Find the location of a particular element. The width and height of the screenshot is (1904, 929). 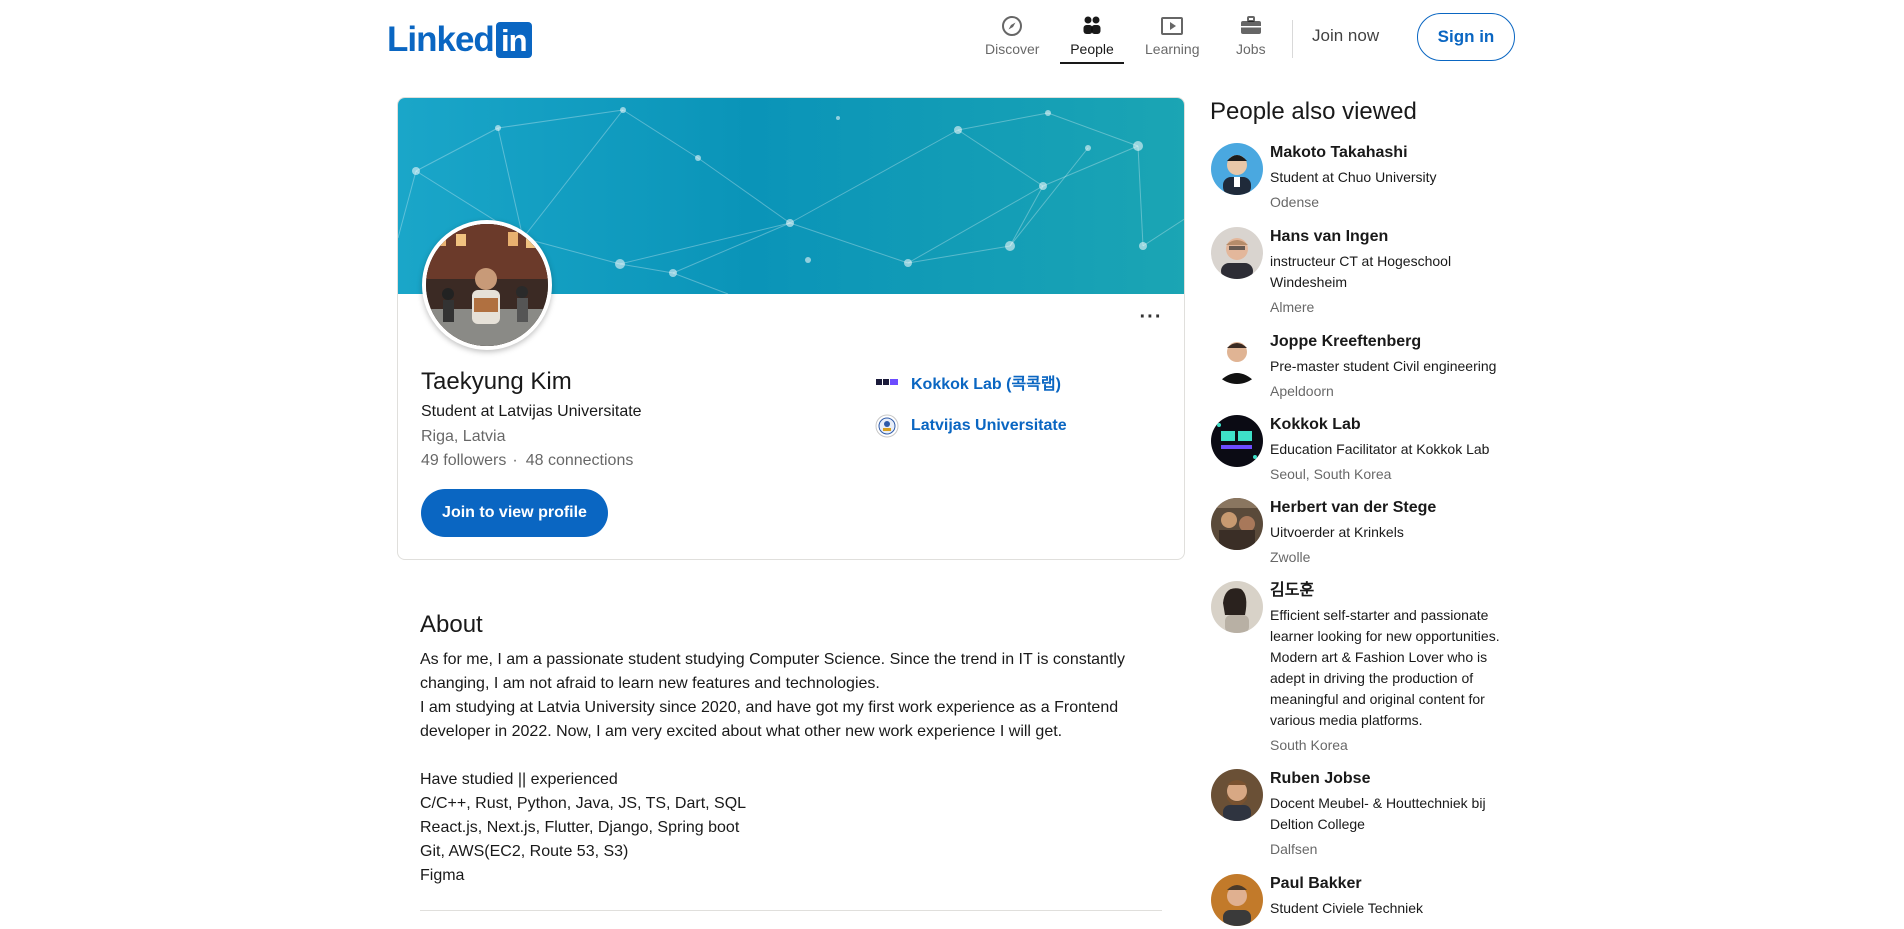

profile-headline: Student at Latvijas Universitate is located at coordinates (531, 411).